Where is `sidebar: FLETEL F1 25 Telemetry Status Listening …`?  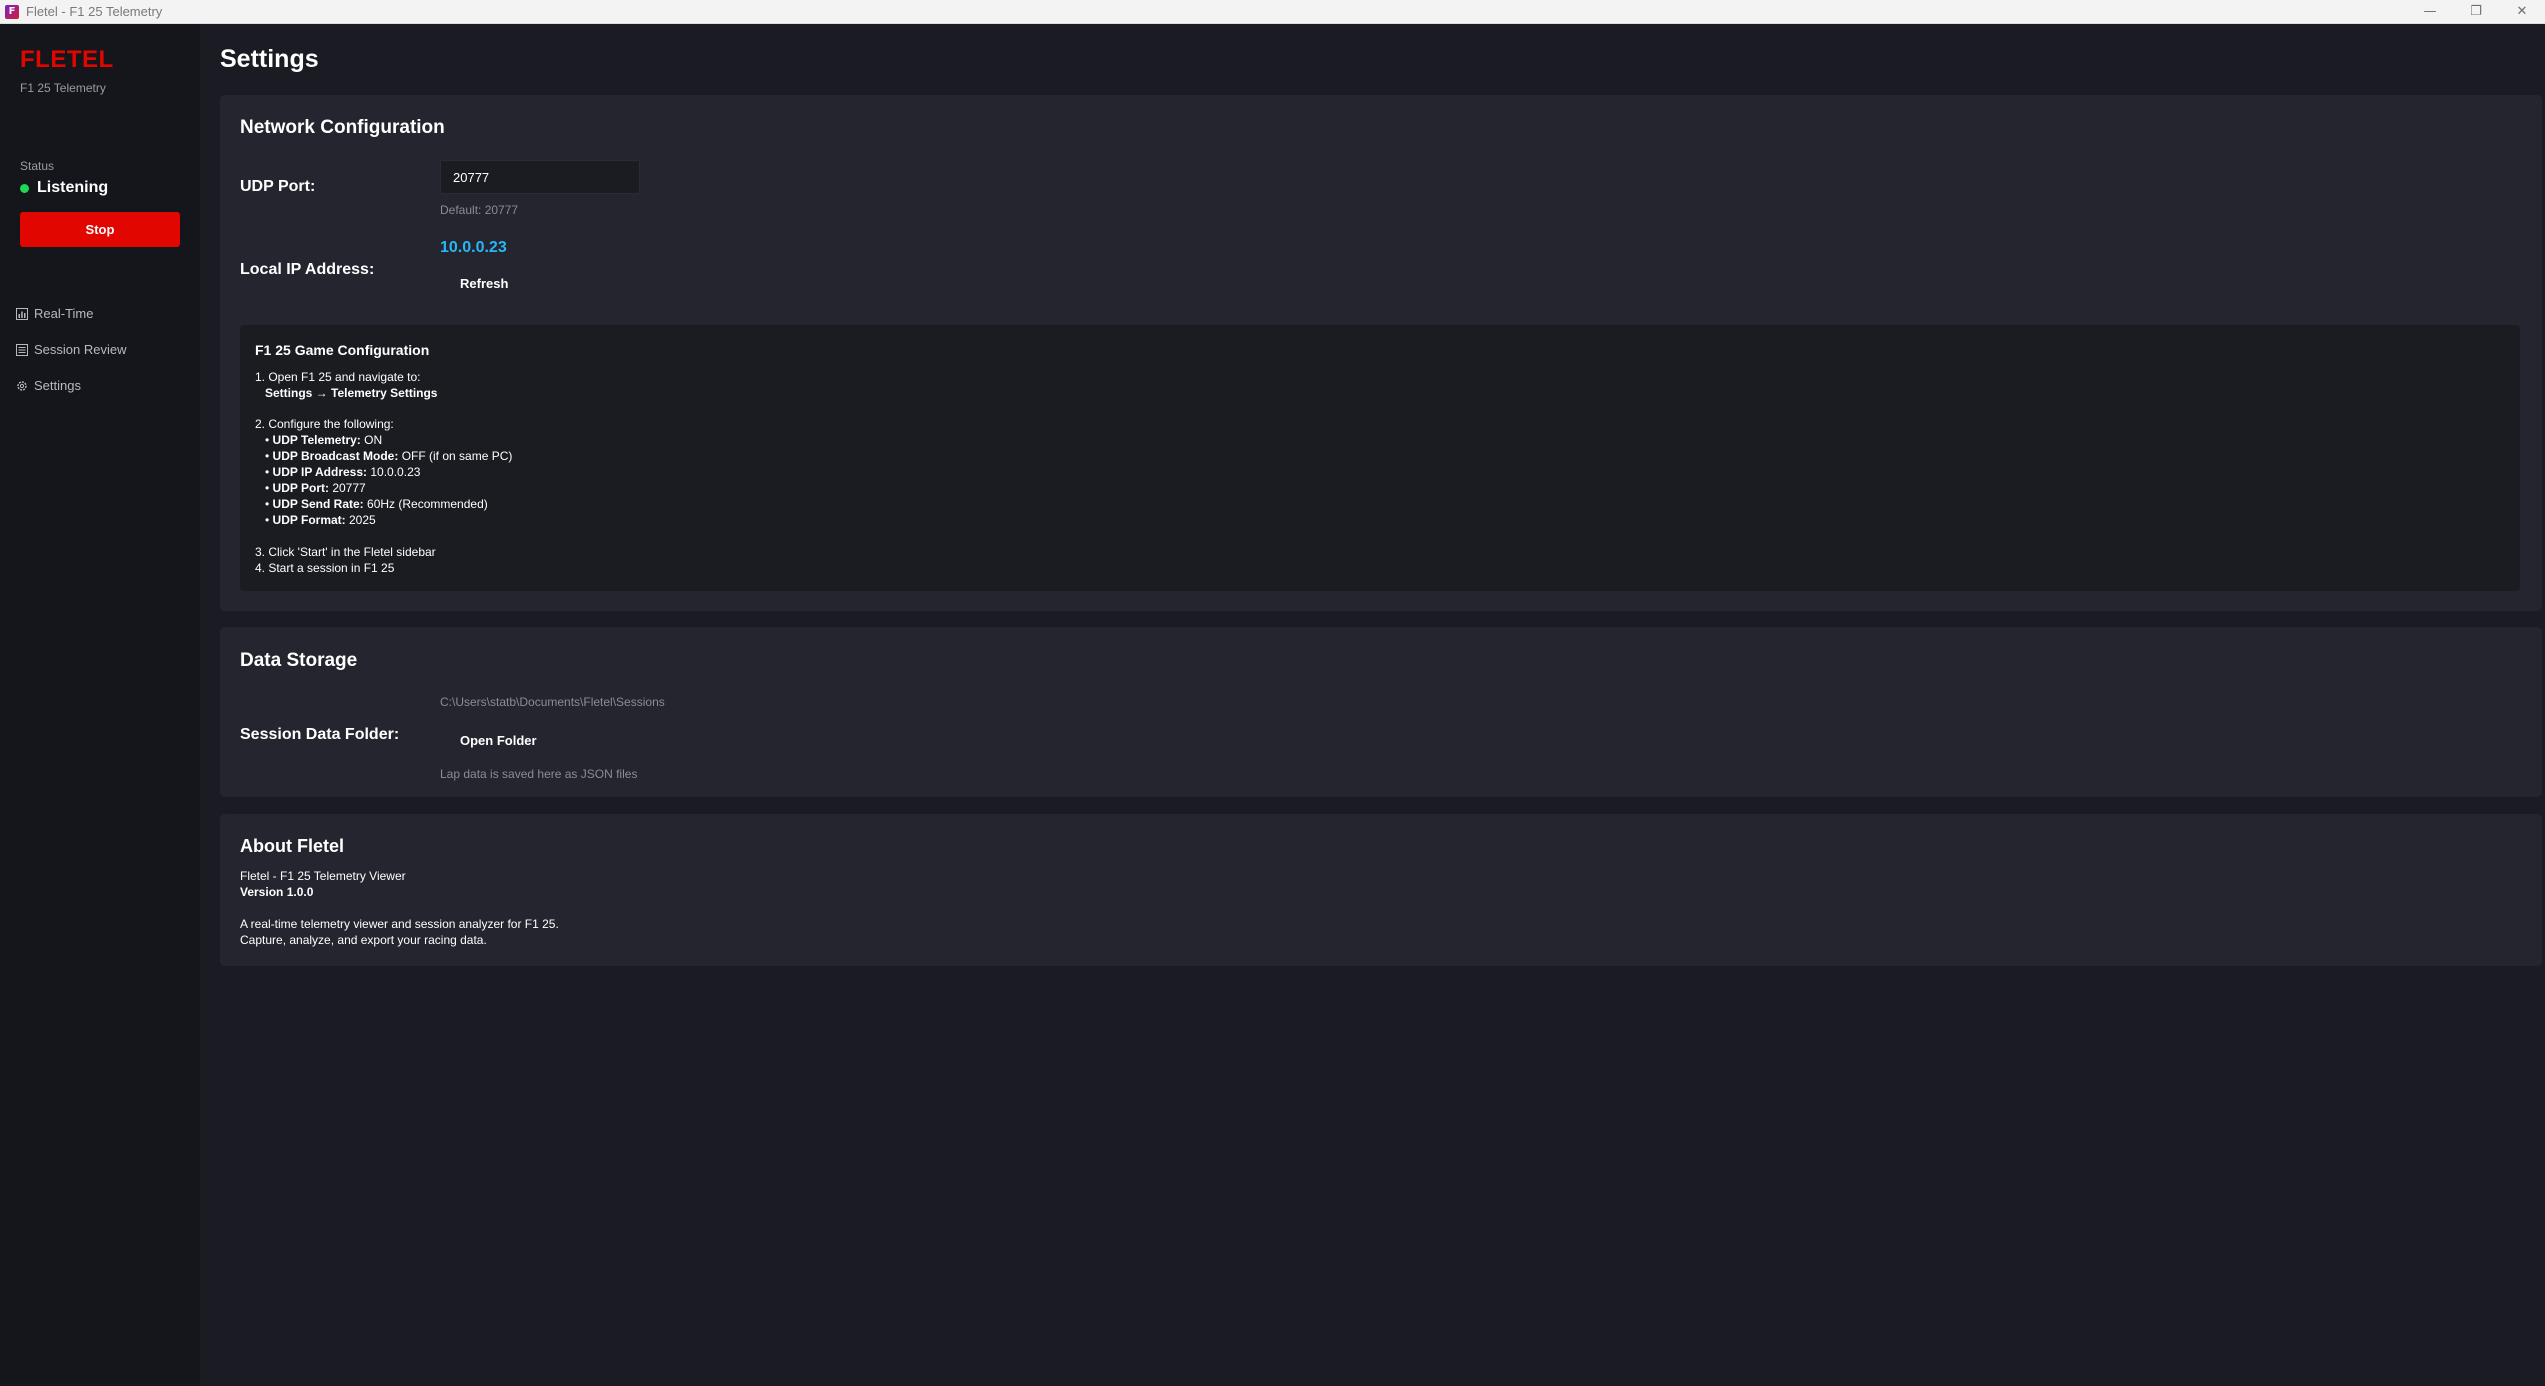
sidebar: FLETEL F1 25 Telemetry Status Listening … is located at coordinates (100, 705).